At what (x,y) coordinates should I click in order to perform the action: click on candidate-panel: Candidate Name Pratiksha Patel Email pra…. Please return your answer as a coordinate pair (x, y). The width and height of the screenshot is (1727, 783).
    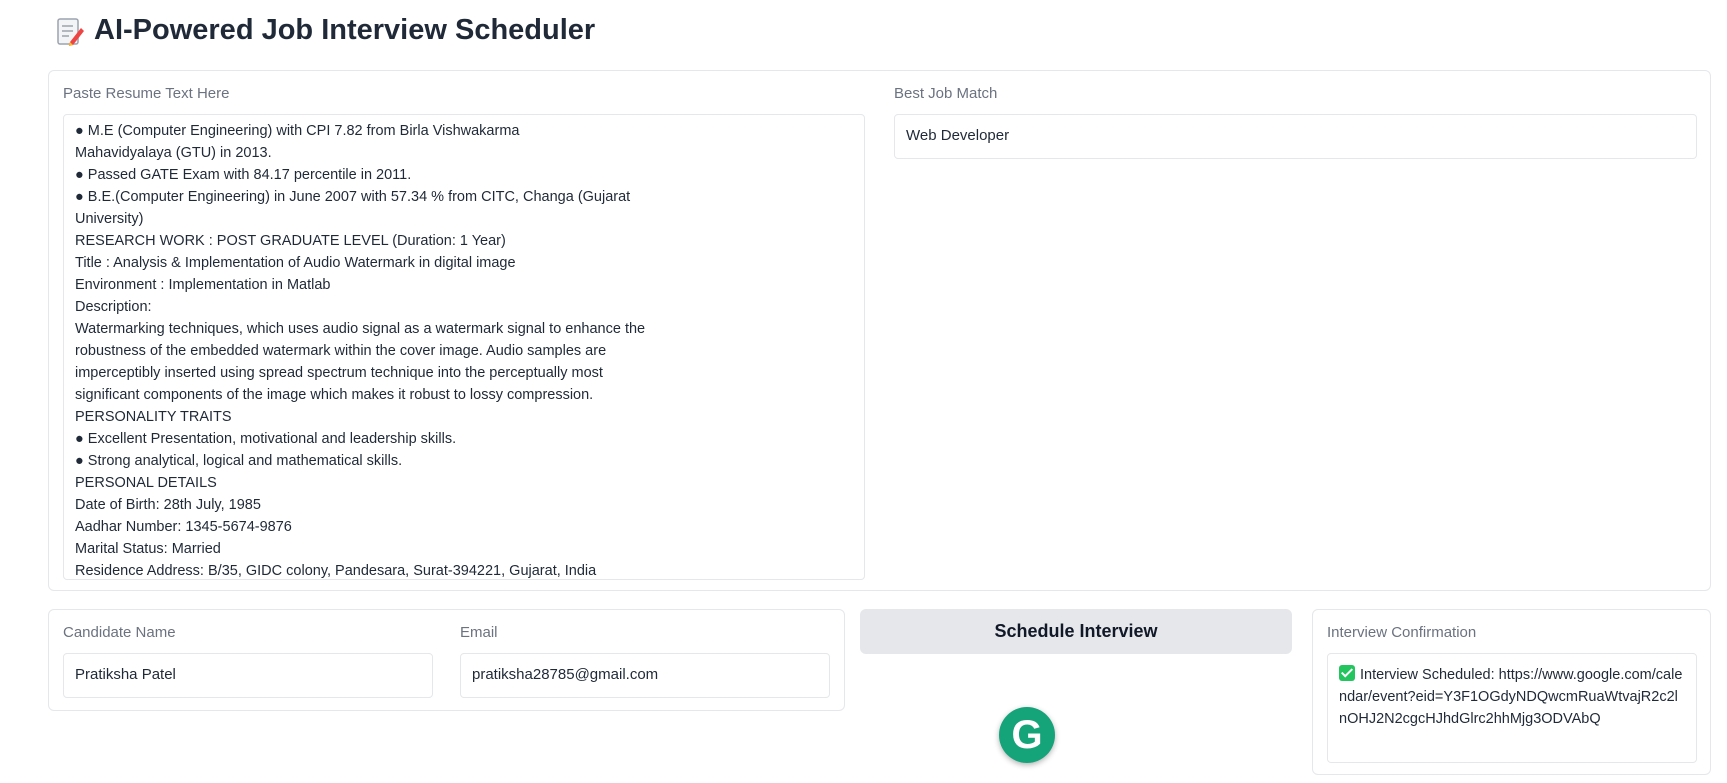
    Looking at the image, I should click on (446, 660).